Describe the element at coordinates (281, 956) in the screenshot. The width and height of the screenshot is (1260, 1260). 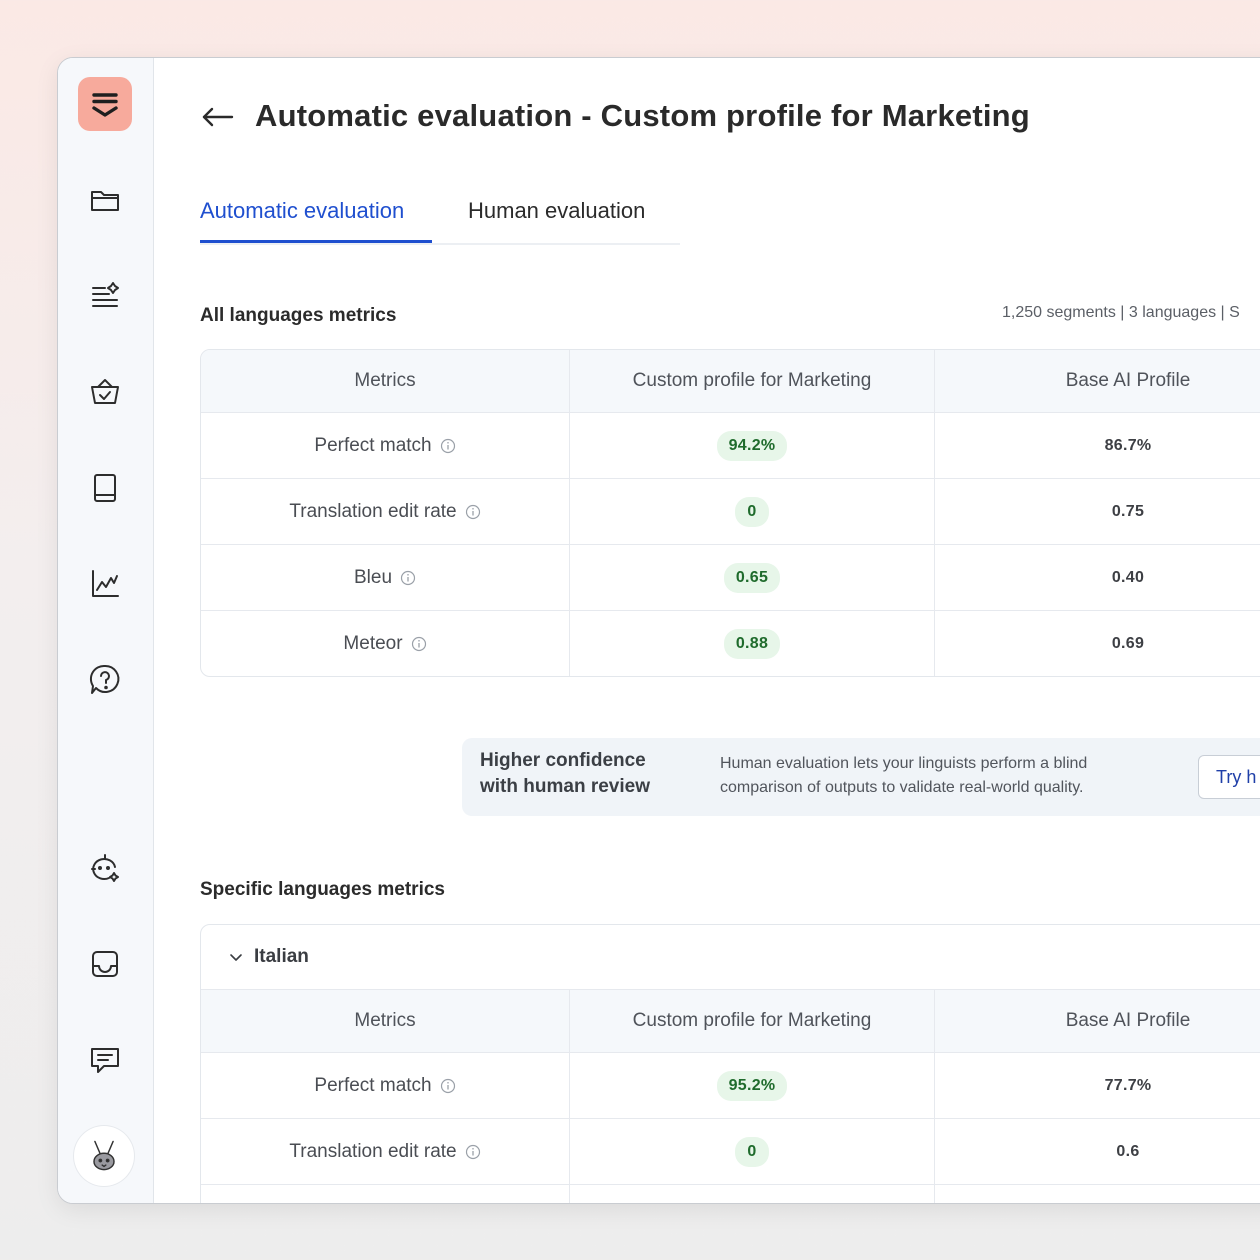
I see `language-name: Italian` at that location.